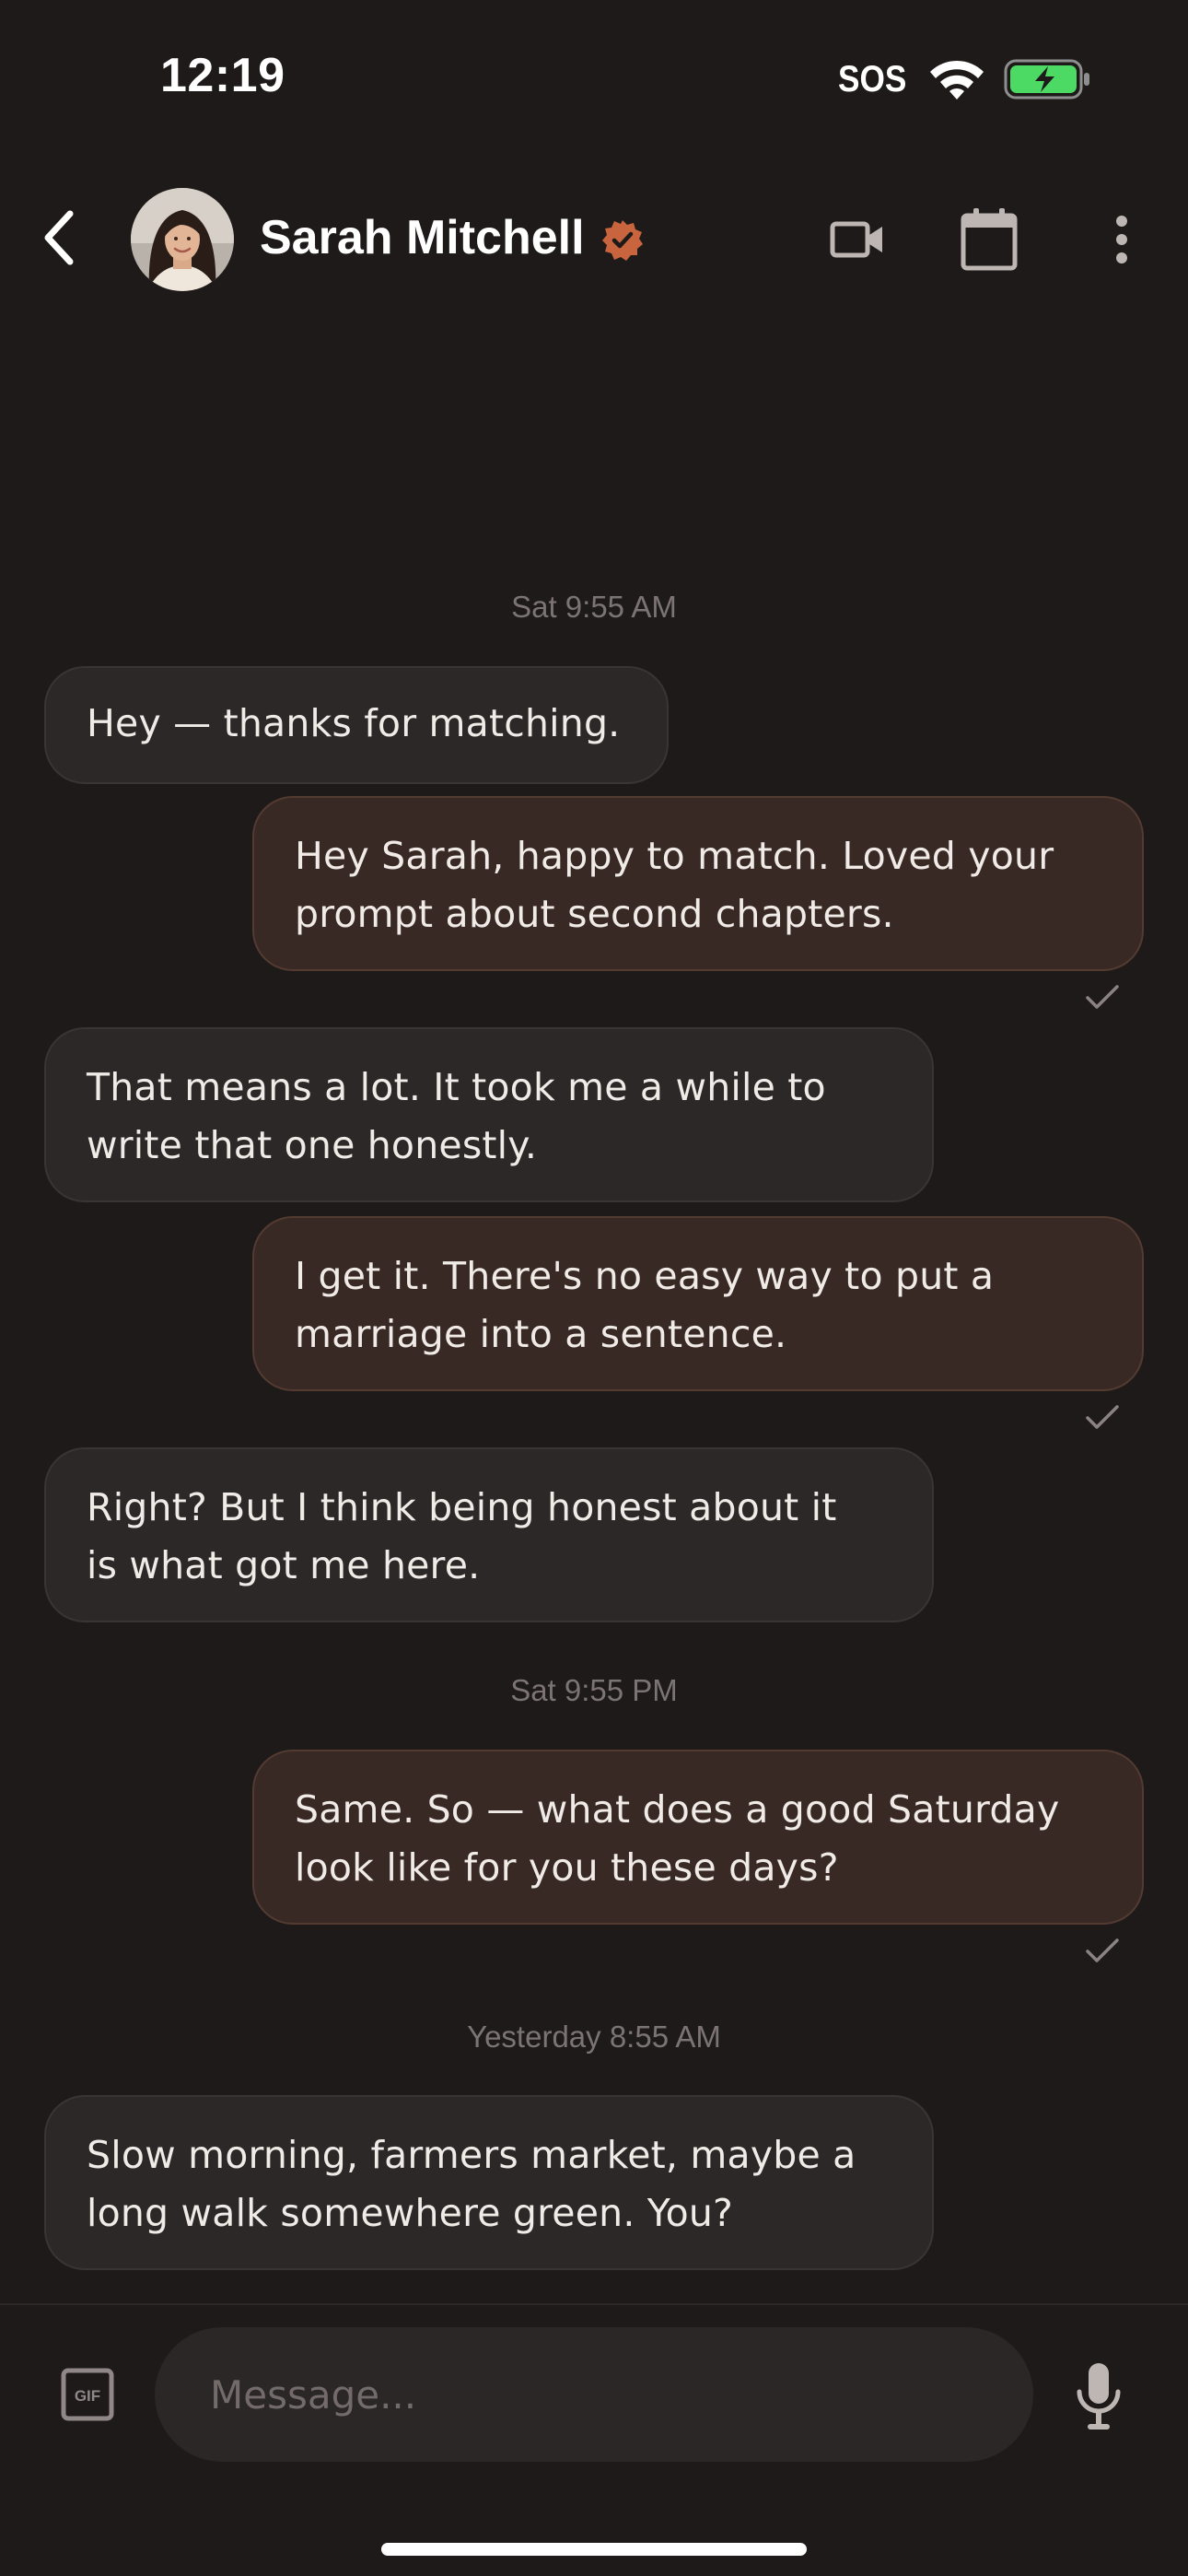 This screenshot has height=2576, width=1188. I want to click on message-text: Right? But I think being honest about it, so click(462, 1507).